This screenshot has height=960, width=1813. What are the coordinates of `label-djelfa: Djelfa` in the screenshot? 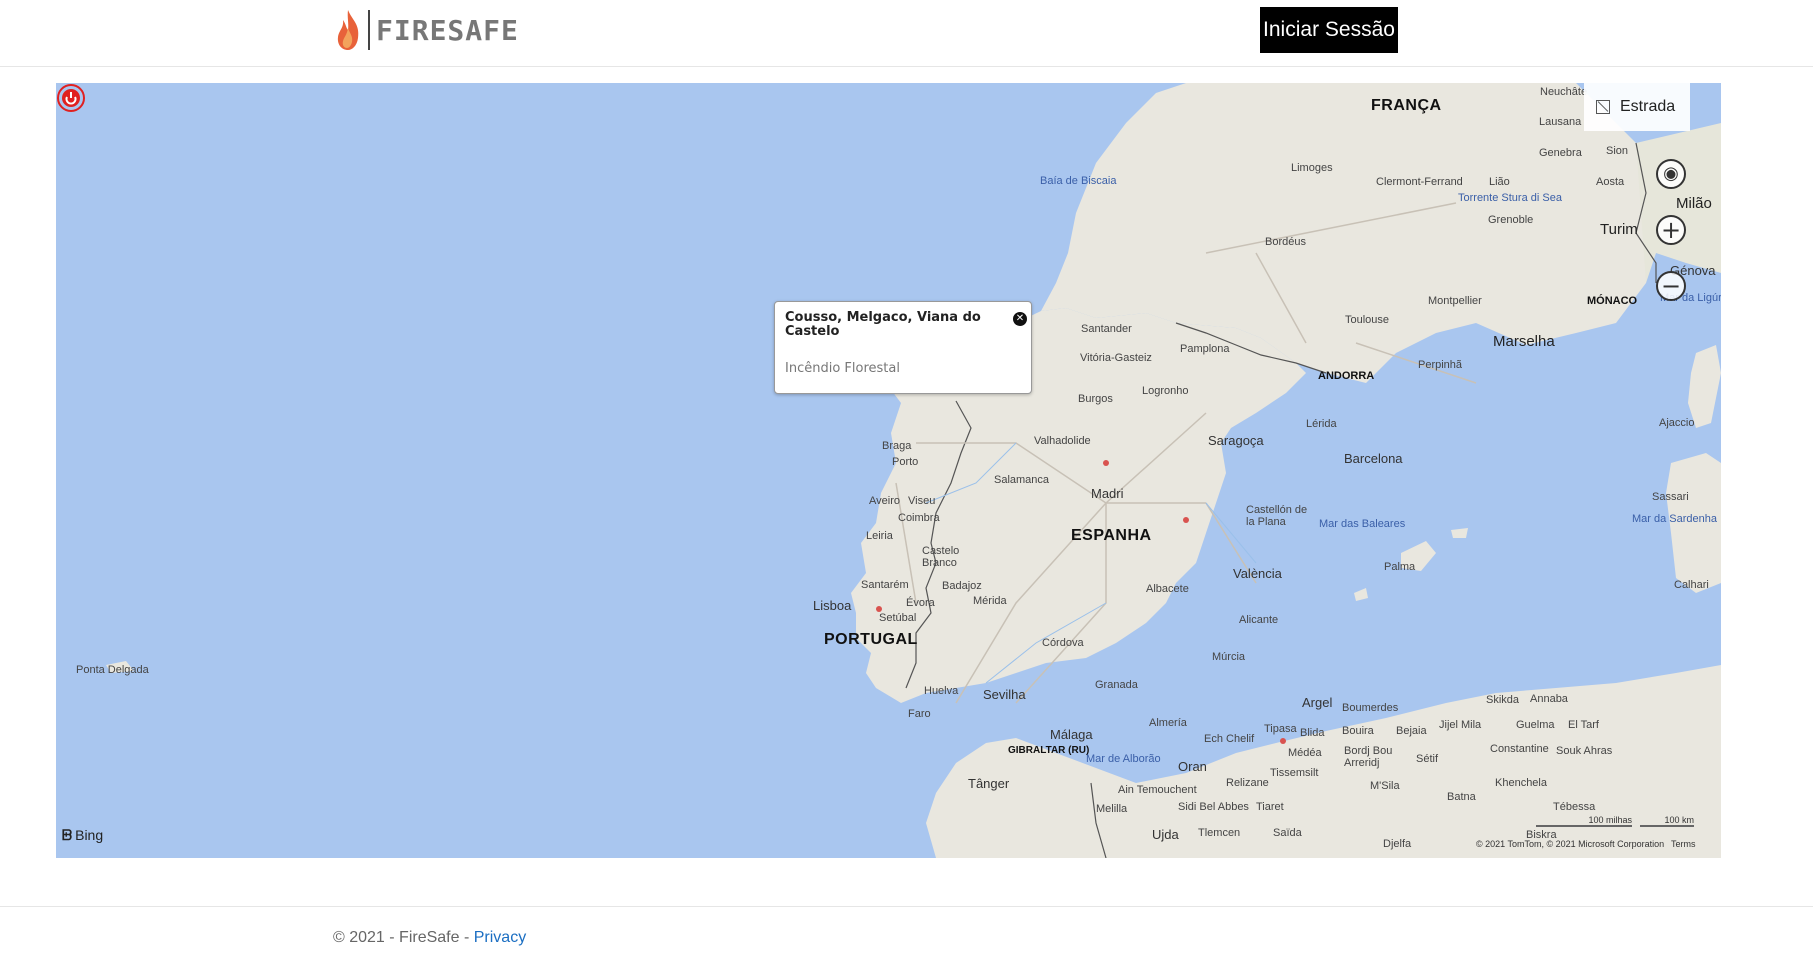 It's located at (1397, 844).